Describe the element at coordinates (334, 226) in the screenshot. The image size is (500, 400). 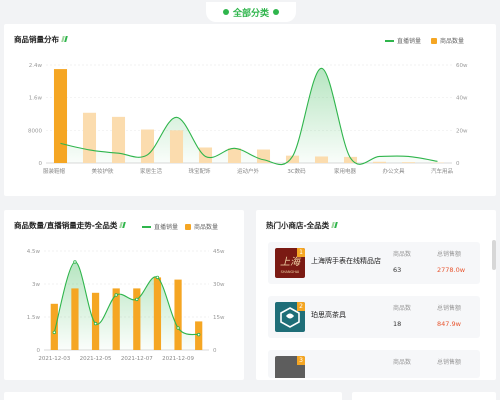
I see `title-decoration-icon` at that location.